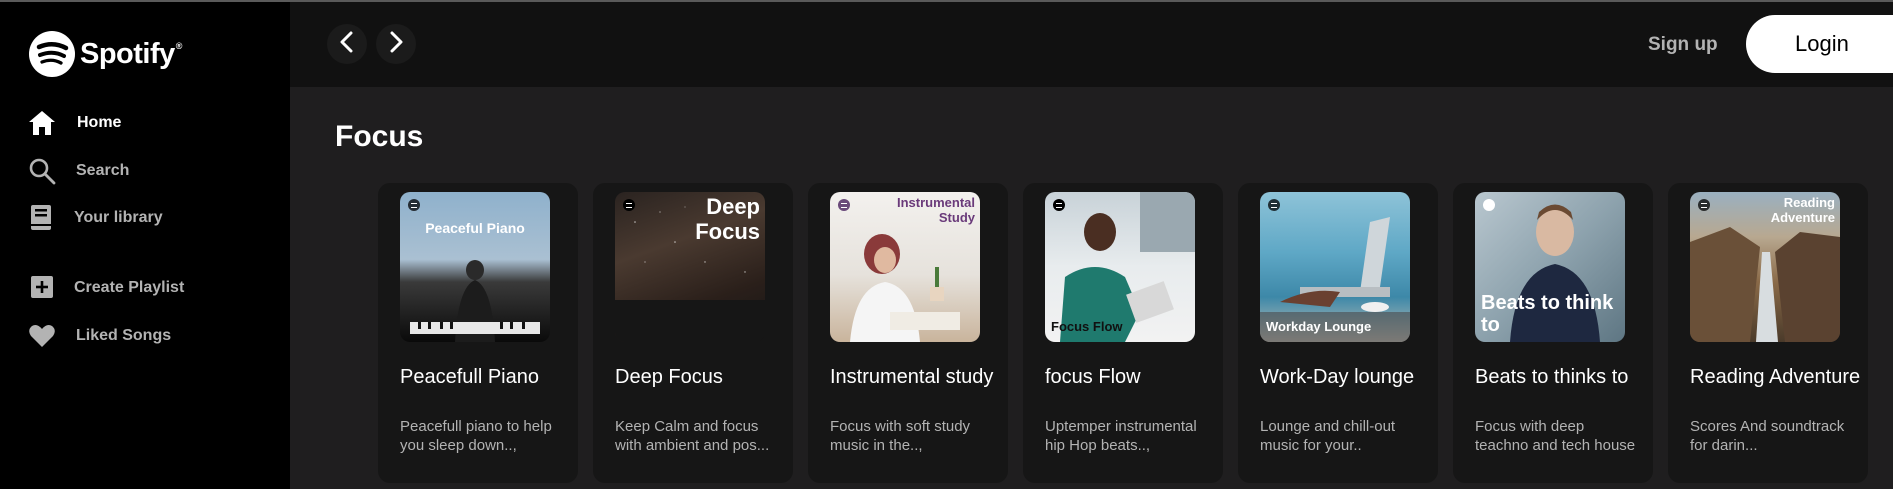 This screenshot has height=489, width=1893. Describe the element at coordinates (1093, 377) in the screenshot. I see `card-title: focus Flow` at that location.